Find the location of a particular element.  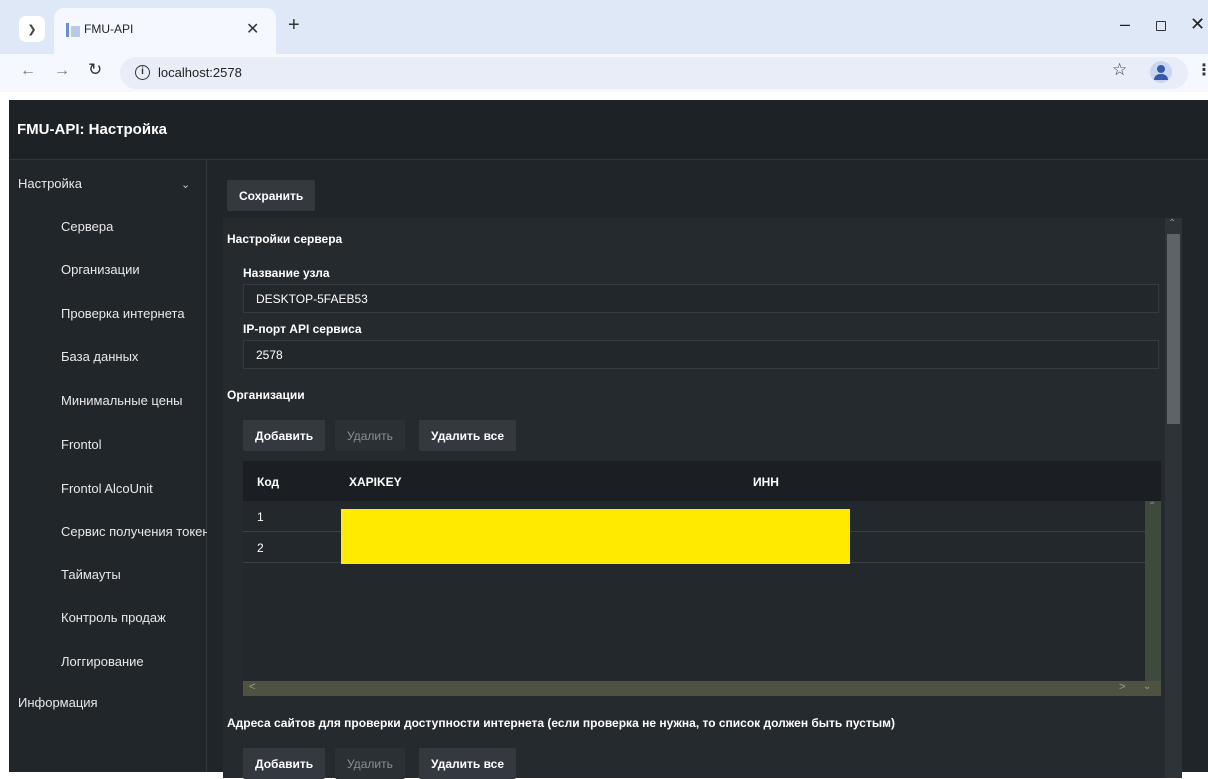

column-xapikey: XAPIKEY is located at coordinates (375, 482).